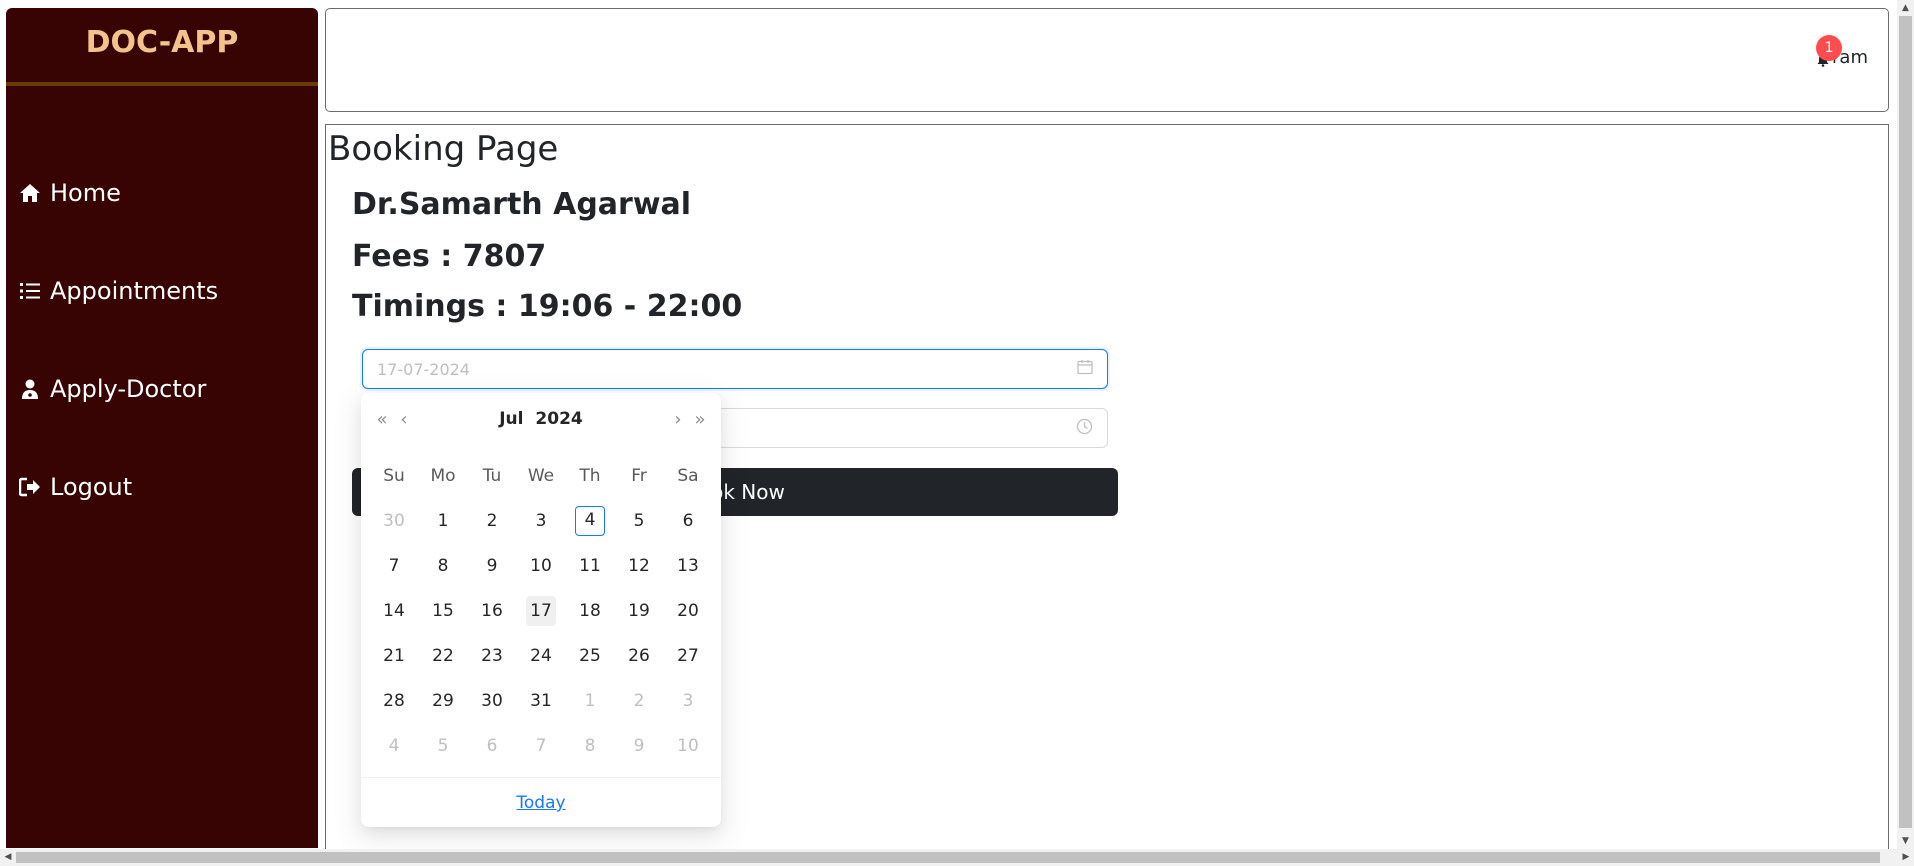  Describe the element at coordinates (394, 475) in the screenshot. I see `weekday-label: Su` at that location.